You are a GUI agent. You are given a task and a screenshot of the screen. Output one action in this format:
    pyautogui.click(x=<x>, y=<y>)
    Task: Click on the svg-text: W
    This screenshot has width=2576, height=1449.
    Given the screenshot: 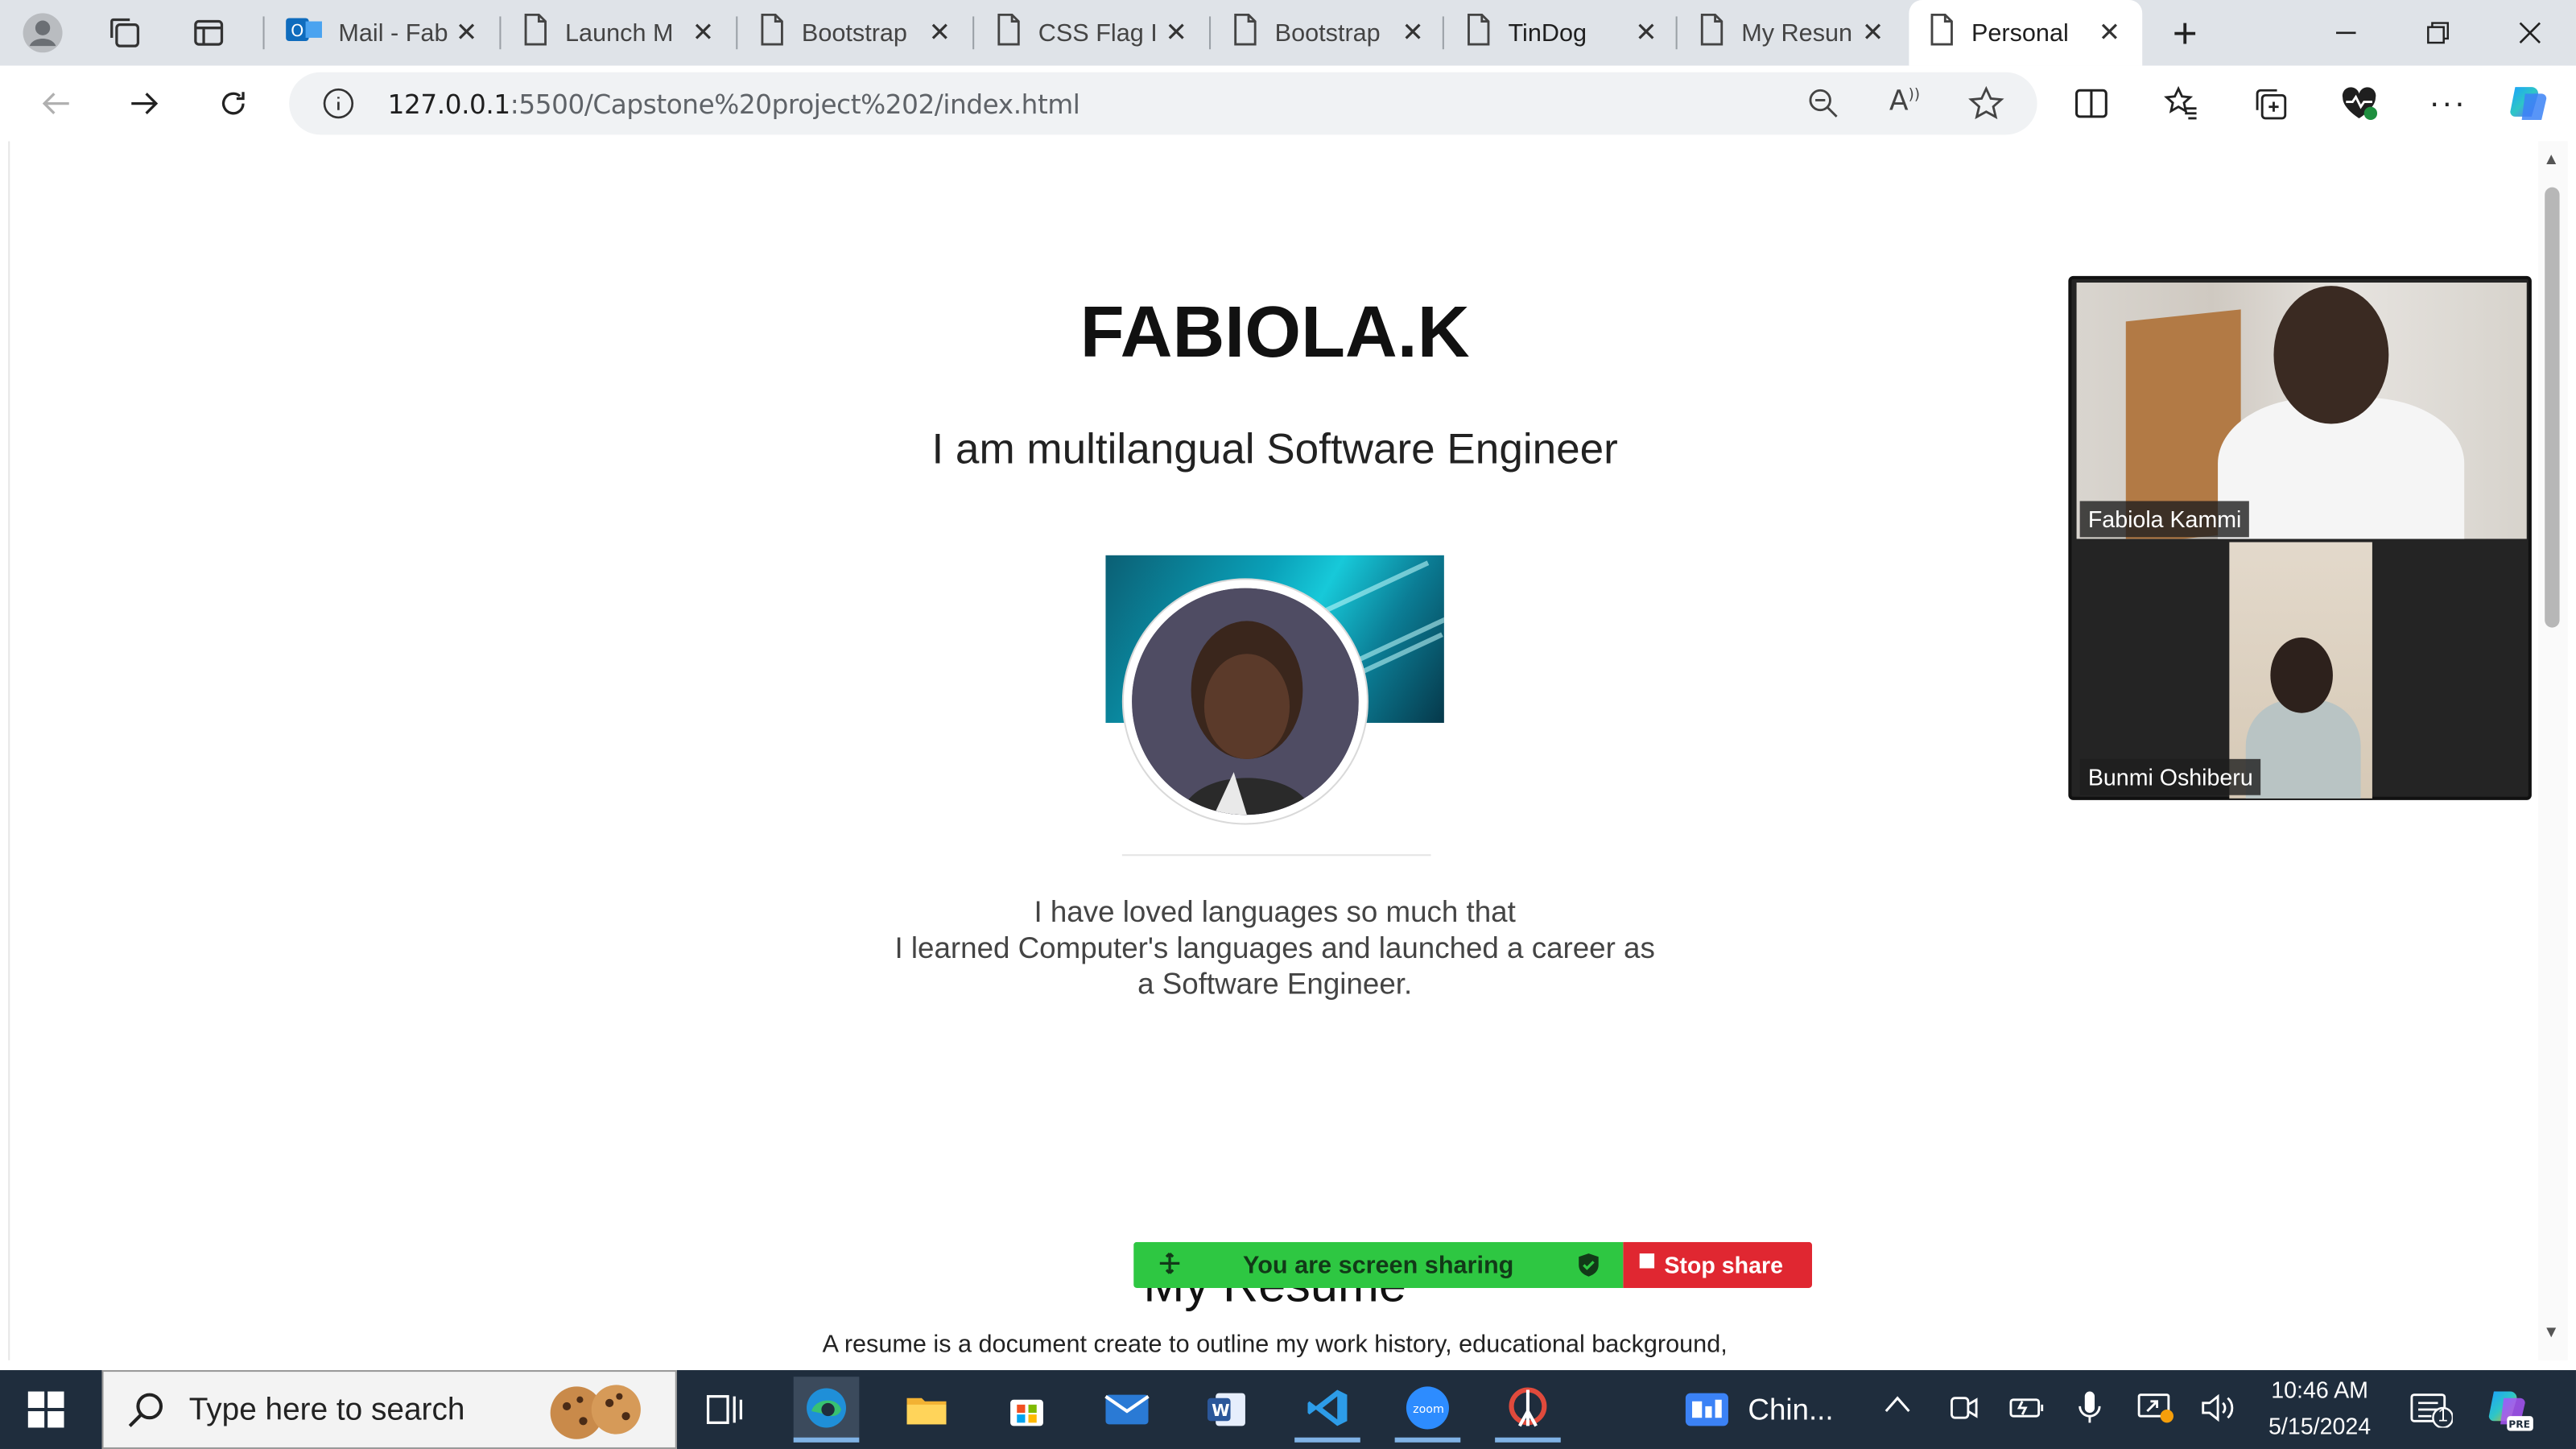 What is the action you would take?
    pyautogui.click(x=1221, y=1410)
    